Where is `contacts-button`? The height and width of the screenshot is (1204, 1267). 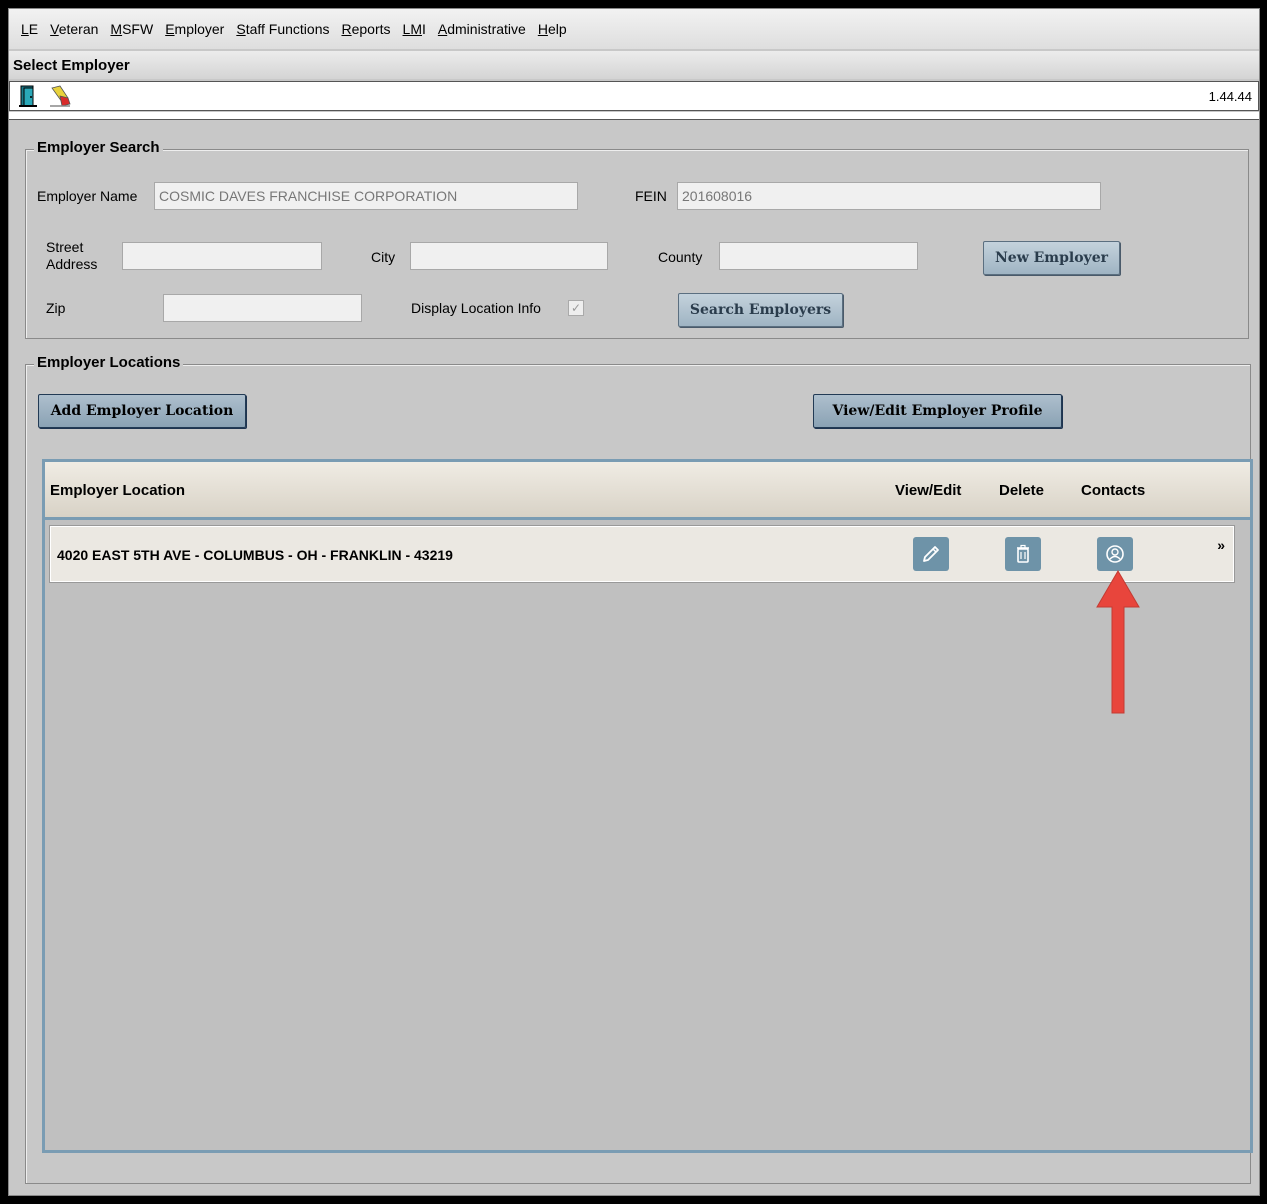 contacts-button is located at coordinates (1115, 554).